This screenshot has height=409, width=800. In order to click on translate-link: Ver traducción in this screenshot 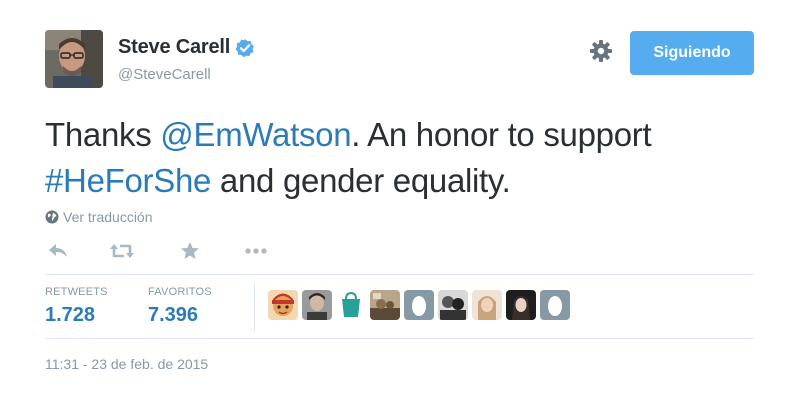, I will do `click(99, 217)`.